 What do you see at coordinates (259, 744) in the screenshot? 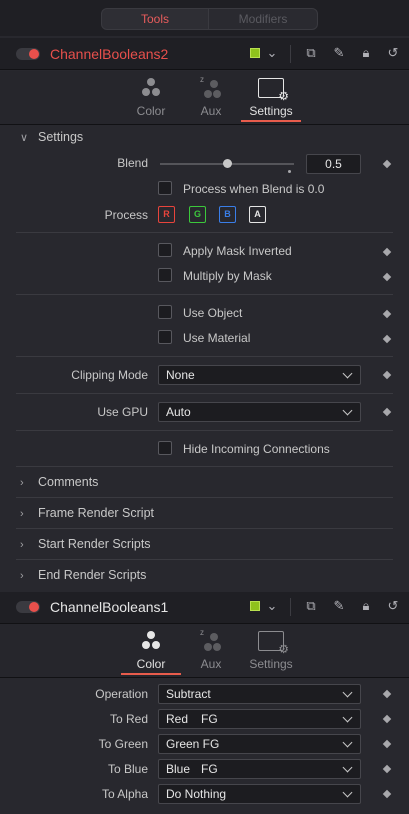
I see `to-green-dropdown: Green FG` at bounding box center [259, 744].